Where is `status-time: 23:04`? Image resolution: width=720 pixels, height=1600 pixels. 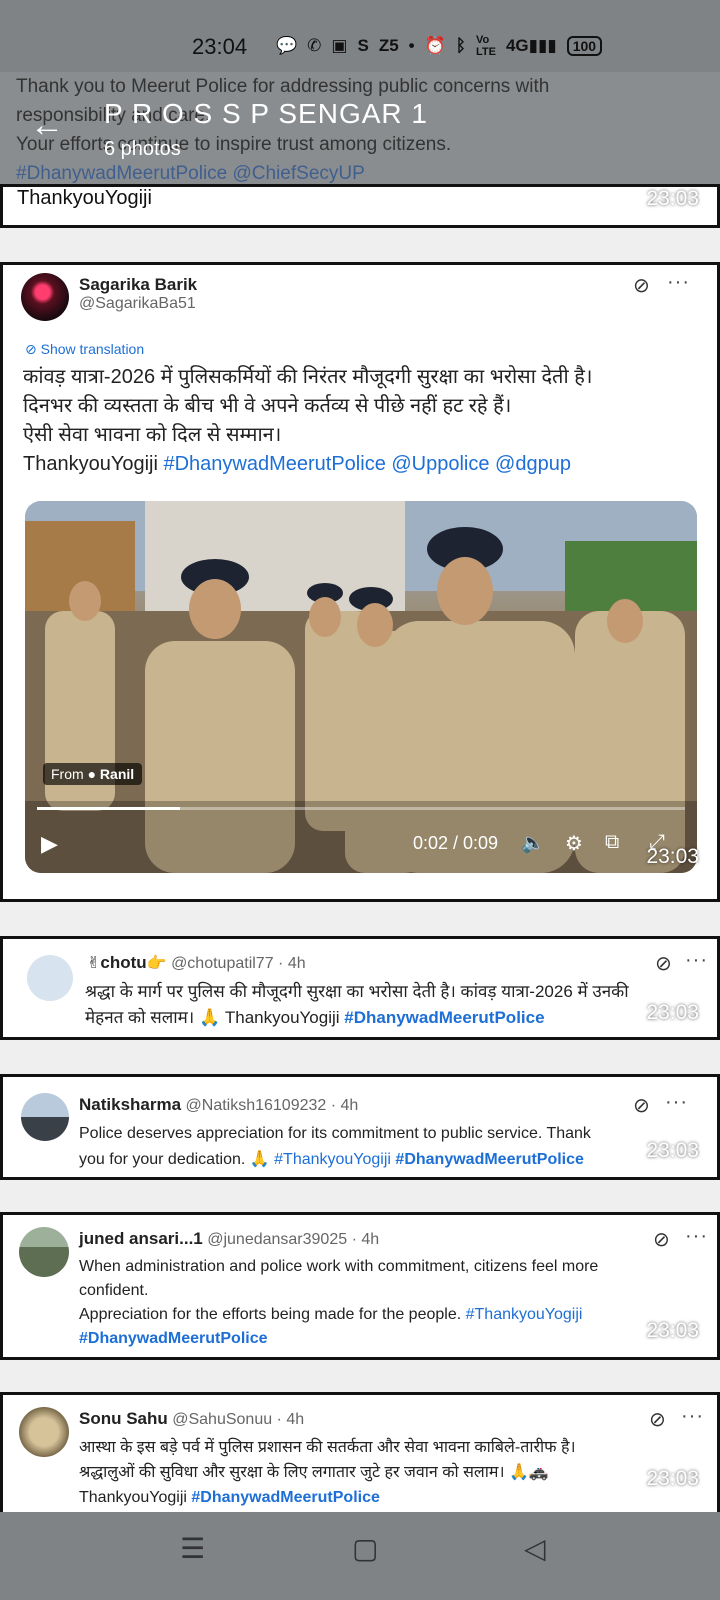
status-time: 23:04 is located at coordinates (220, 46).